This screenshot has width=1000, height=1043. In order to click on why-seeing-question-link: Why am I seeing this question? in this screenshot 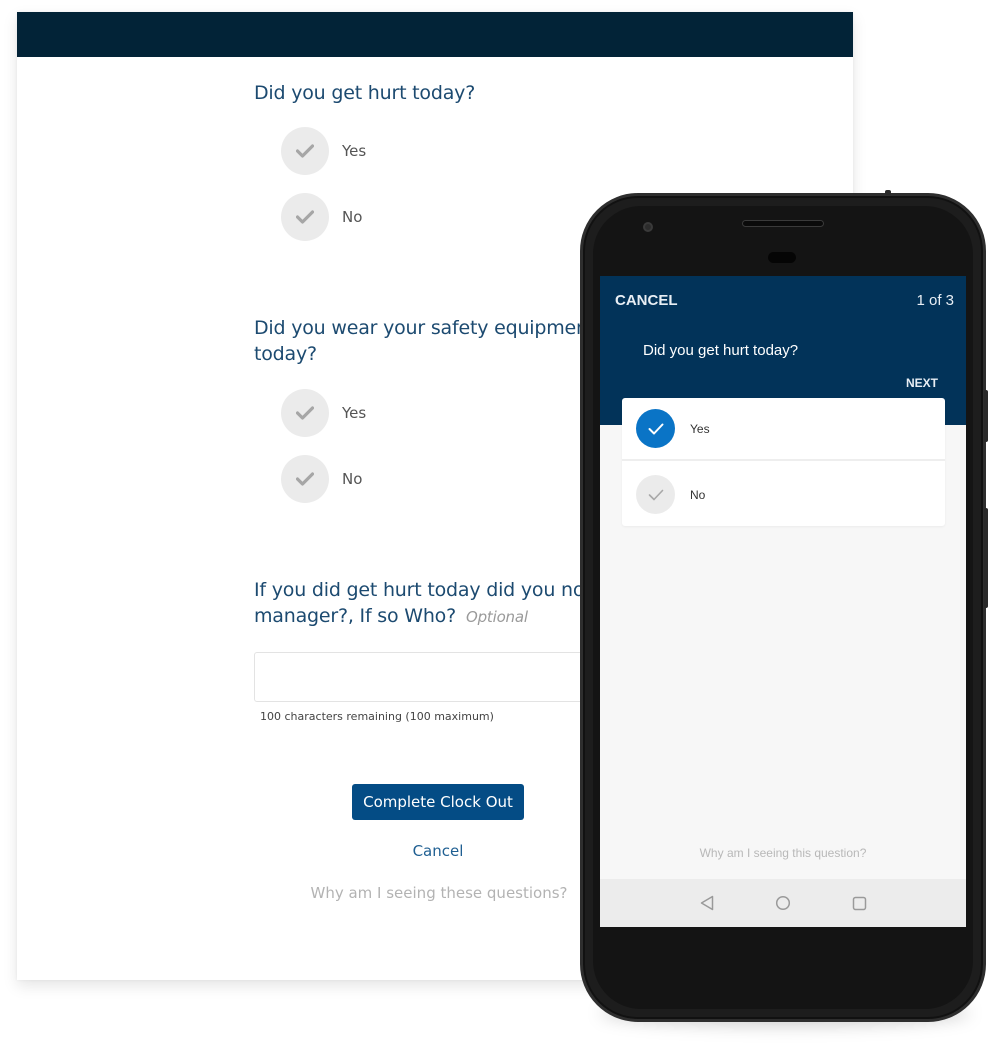, I will do `click(783, 853)`.